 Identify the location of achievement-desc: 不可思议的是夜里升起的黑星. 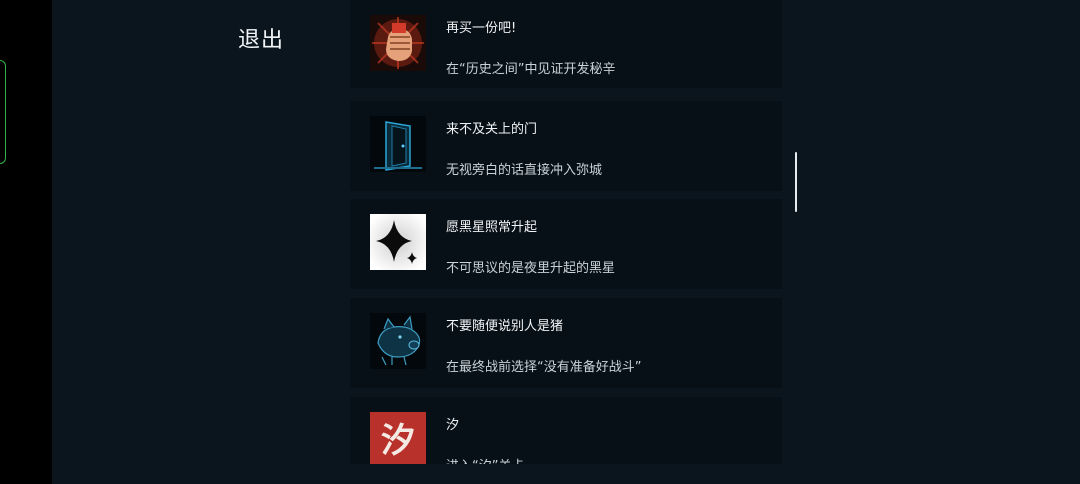
(531, 268).